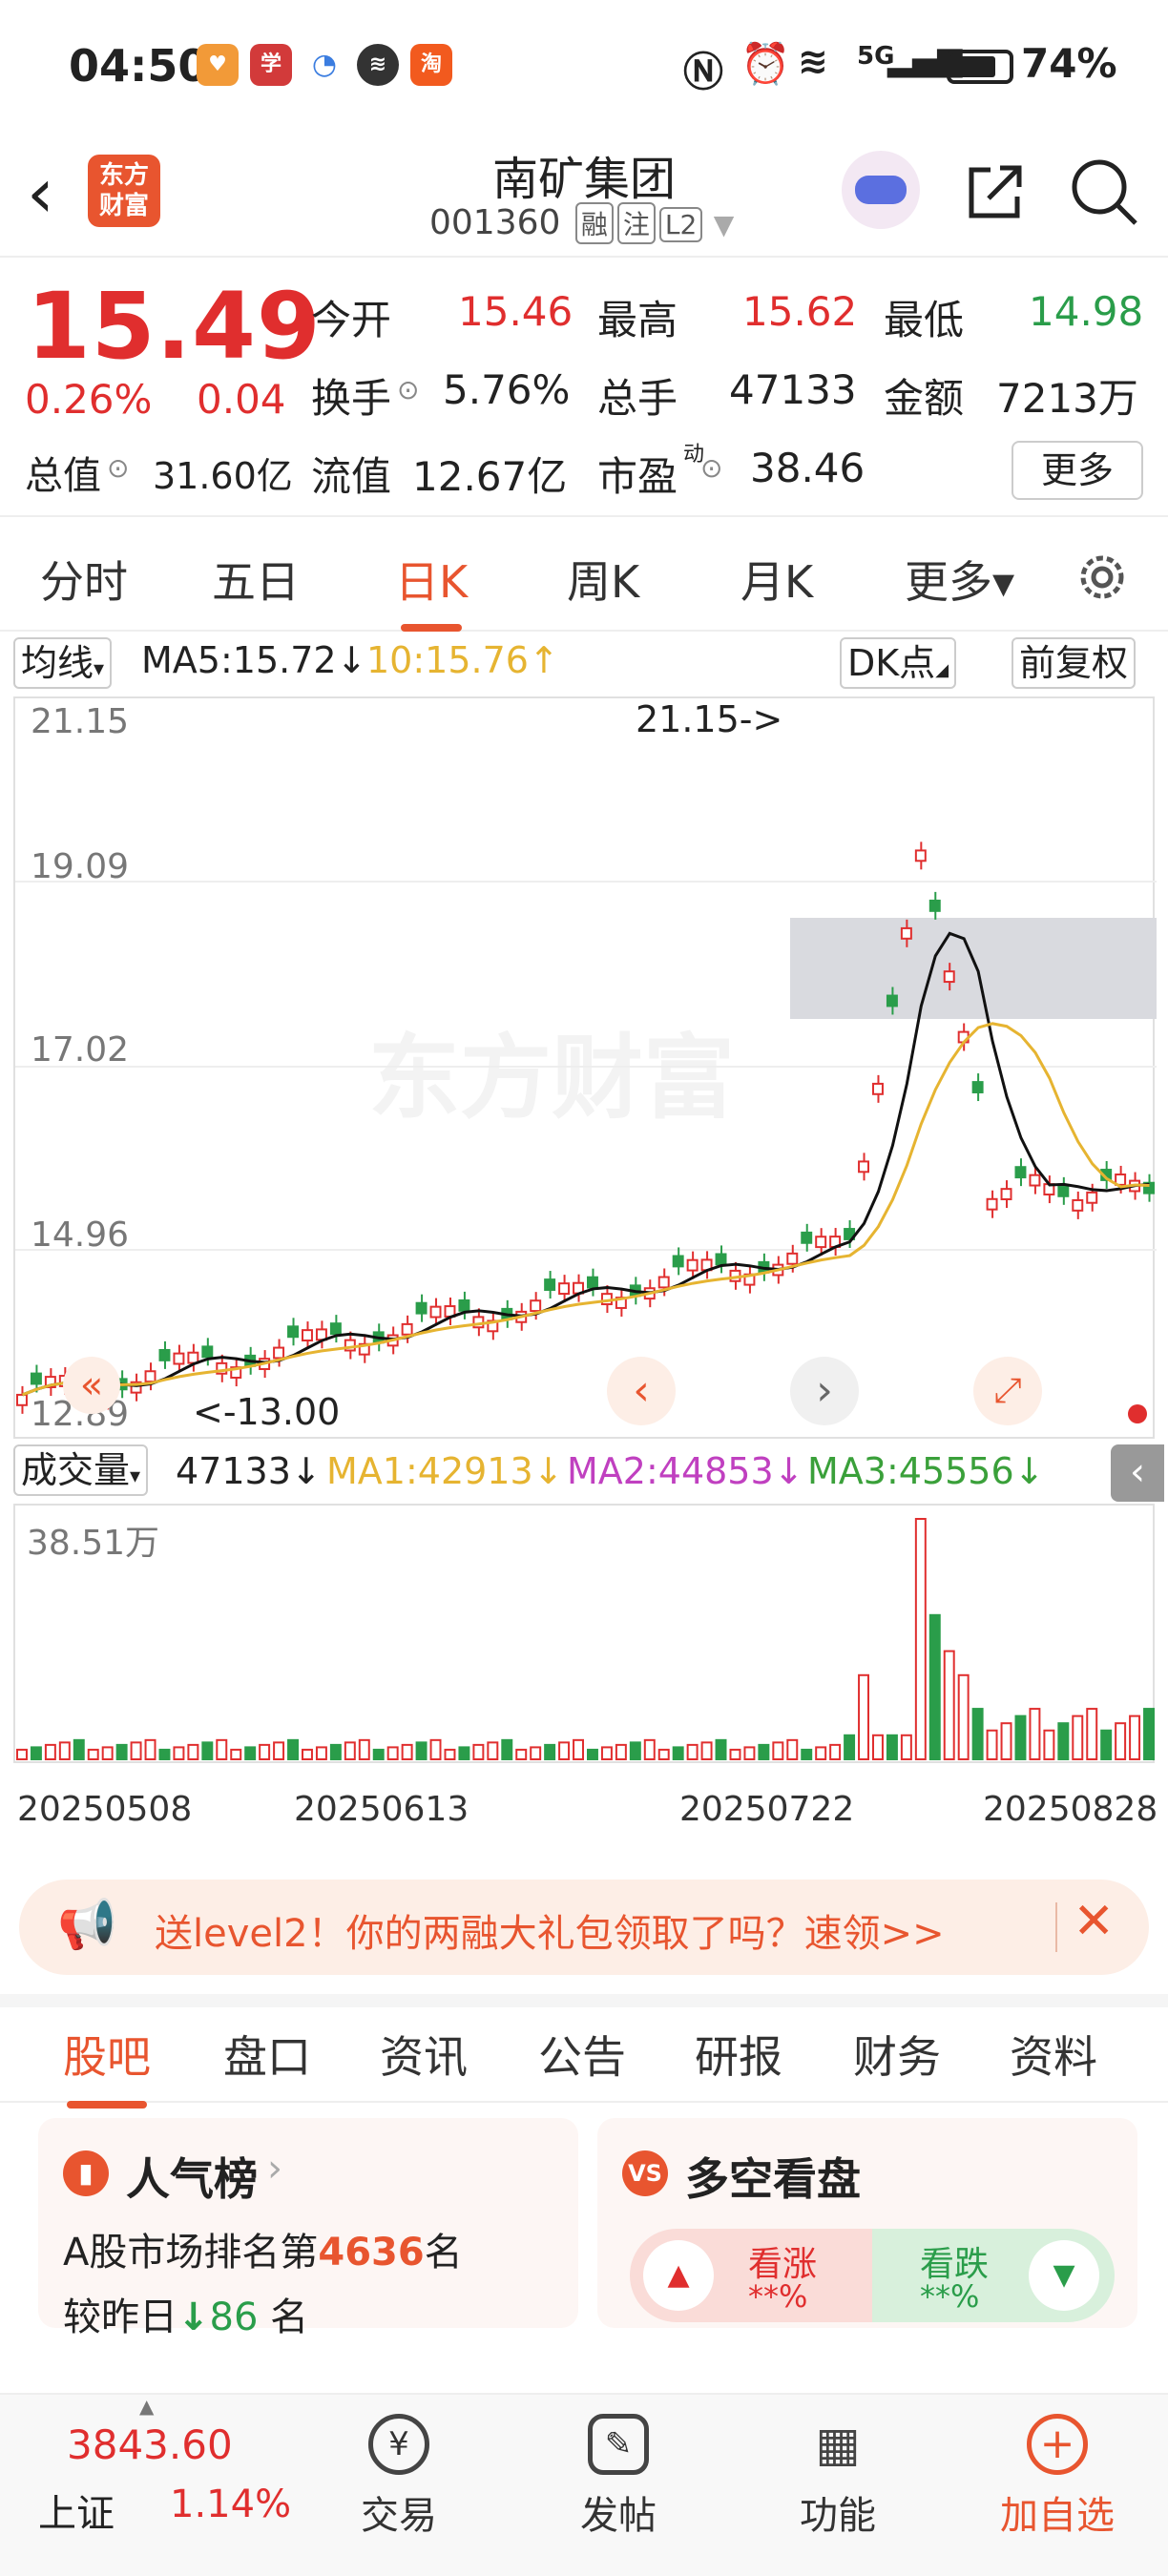 This screenshot has height=2576, width=1168. What do you see at coordinates (1077, 470) in the screenshot?
I see `more-button: 更多` at bounding box center [1077, 470].